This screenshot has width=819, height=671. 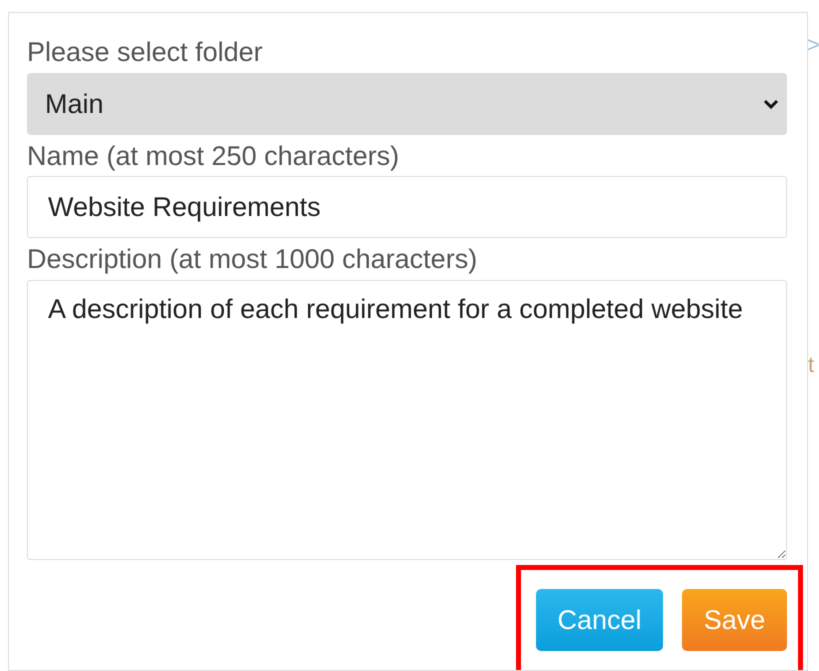 What do you see at coordinates (771, 104) in the screenshot?
I see `chevron-down-icon` at bounding box center [771, 104].